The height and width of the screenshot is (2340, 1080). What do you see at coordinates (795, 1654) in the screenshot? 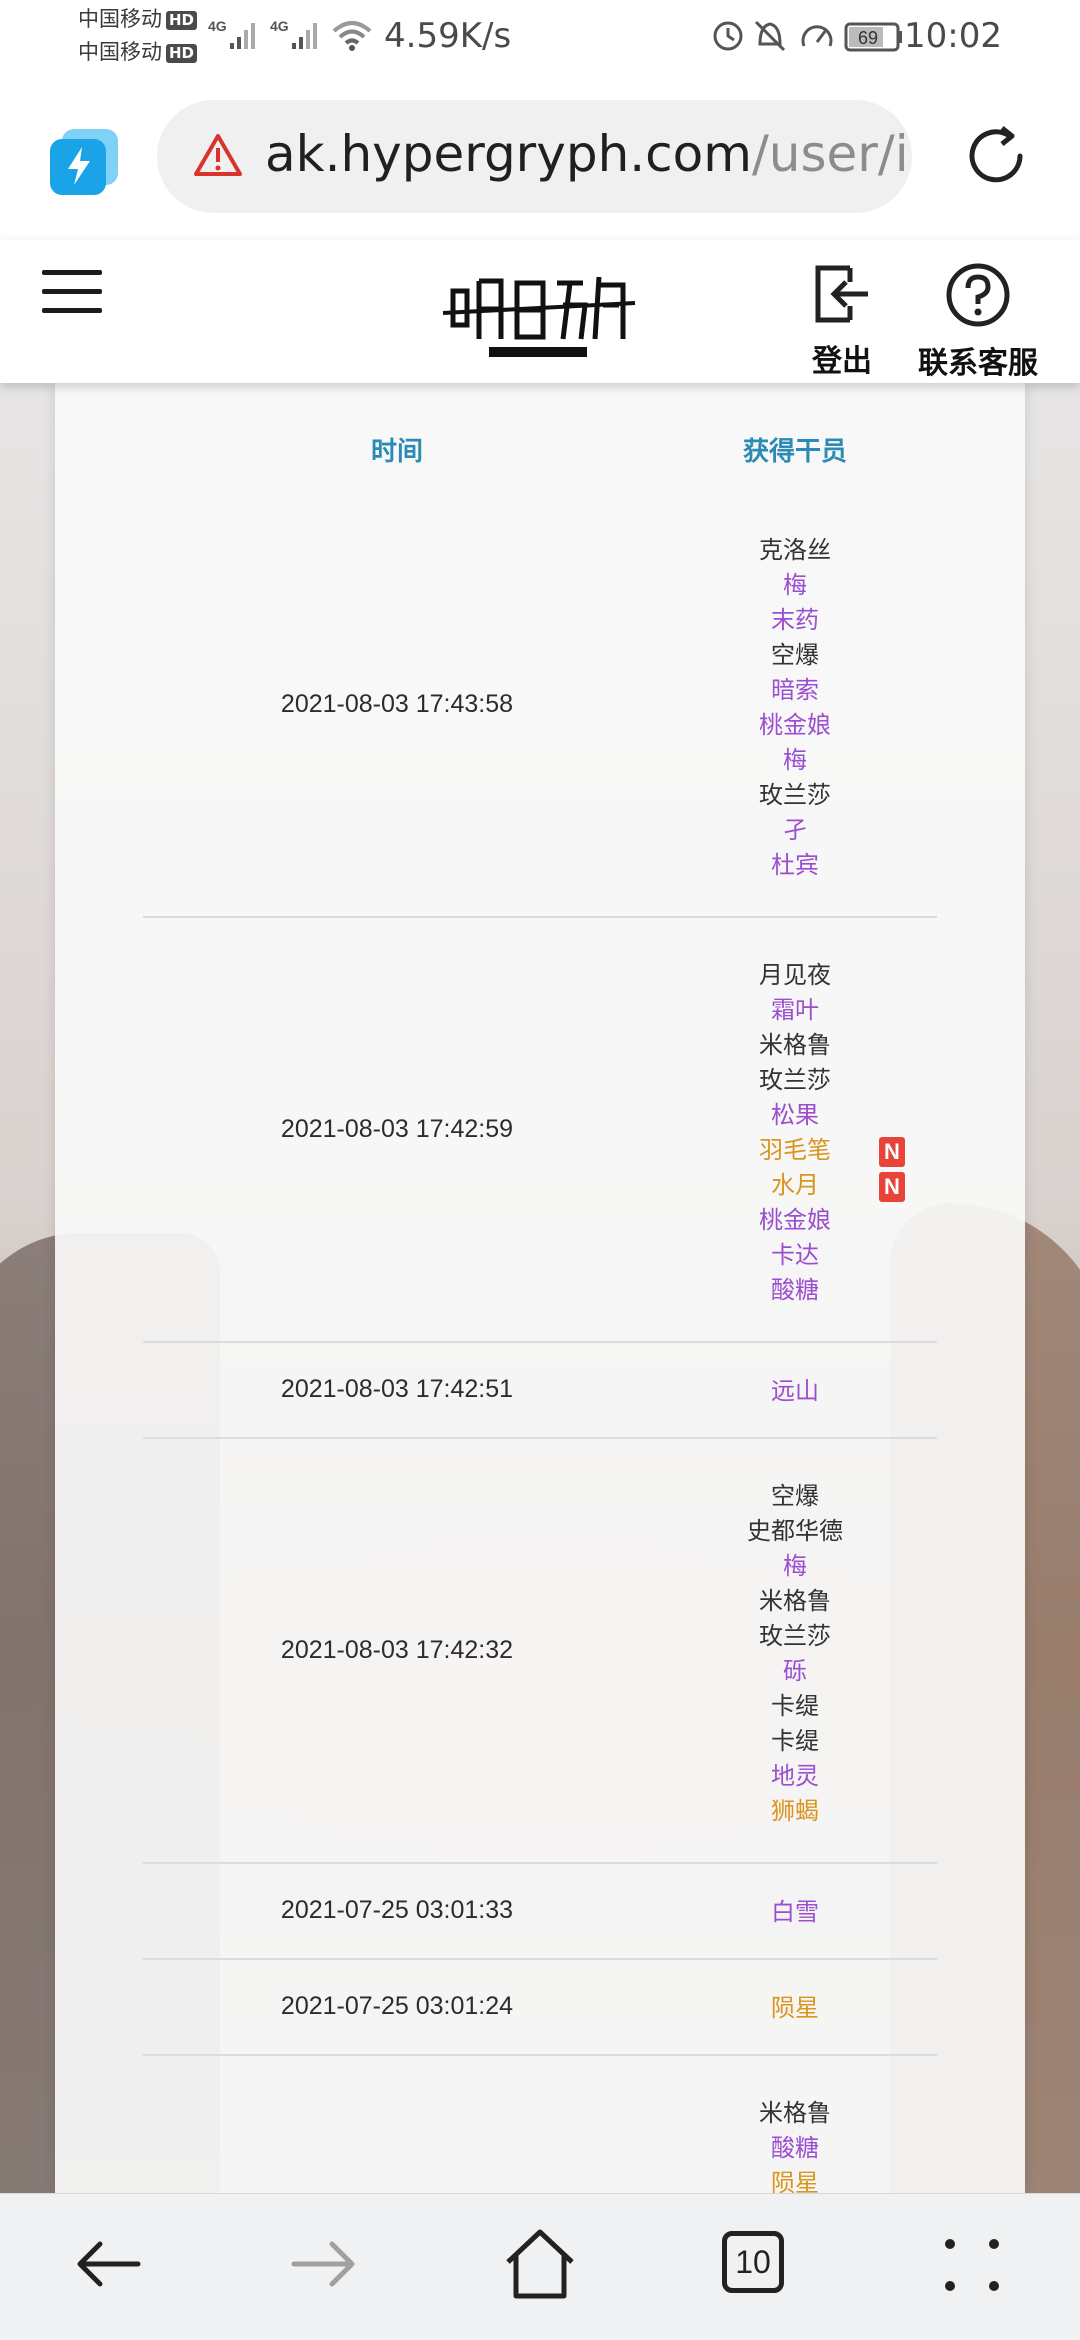
I see `operator-list: 空爆 史都华德梅米格鲁 玫兰莎砾卡缇 卡缇 地灵 狮蝎` at bounding box center [795, 1654].